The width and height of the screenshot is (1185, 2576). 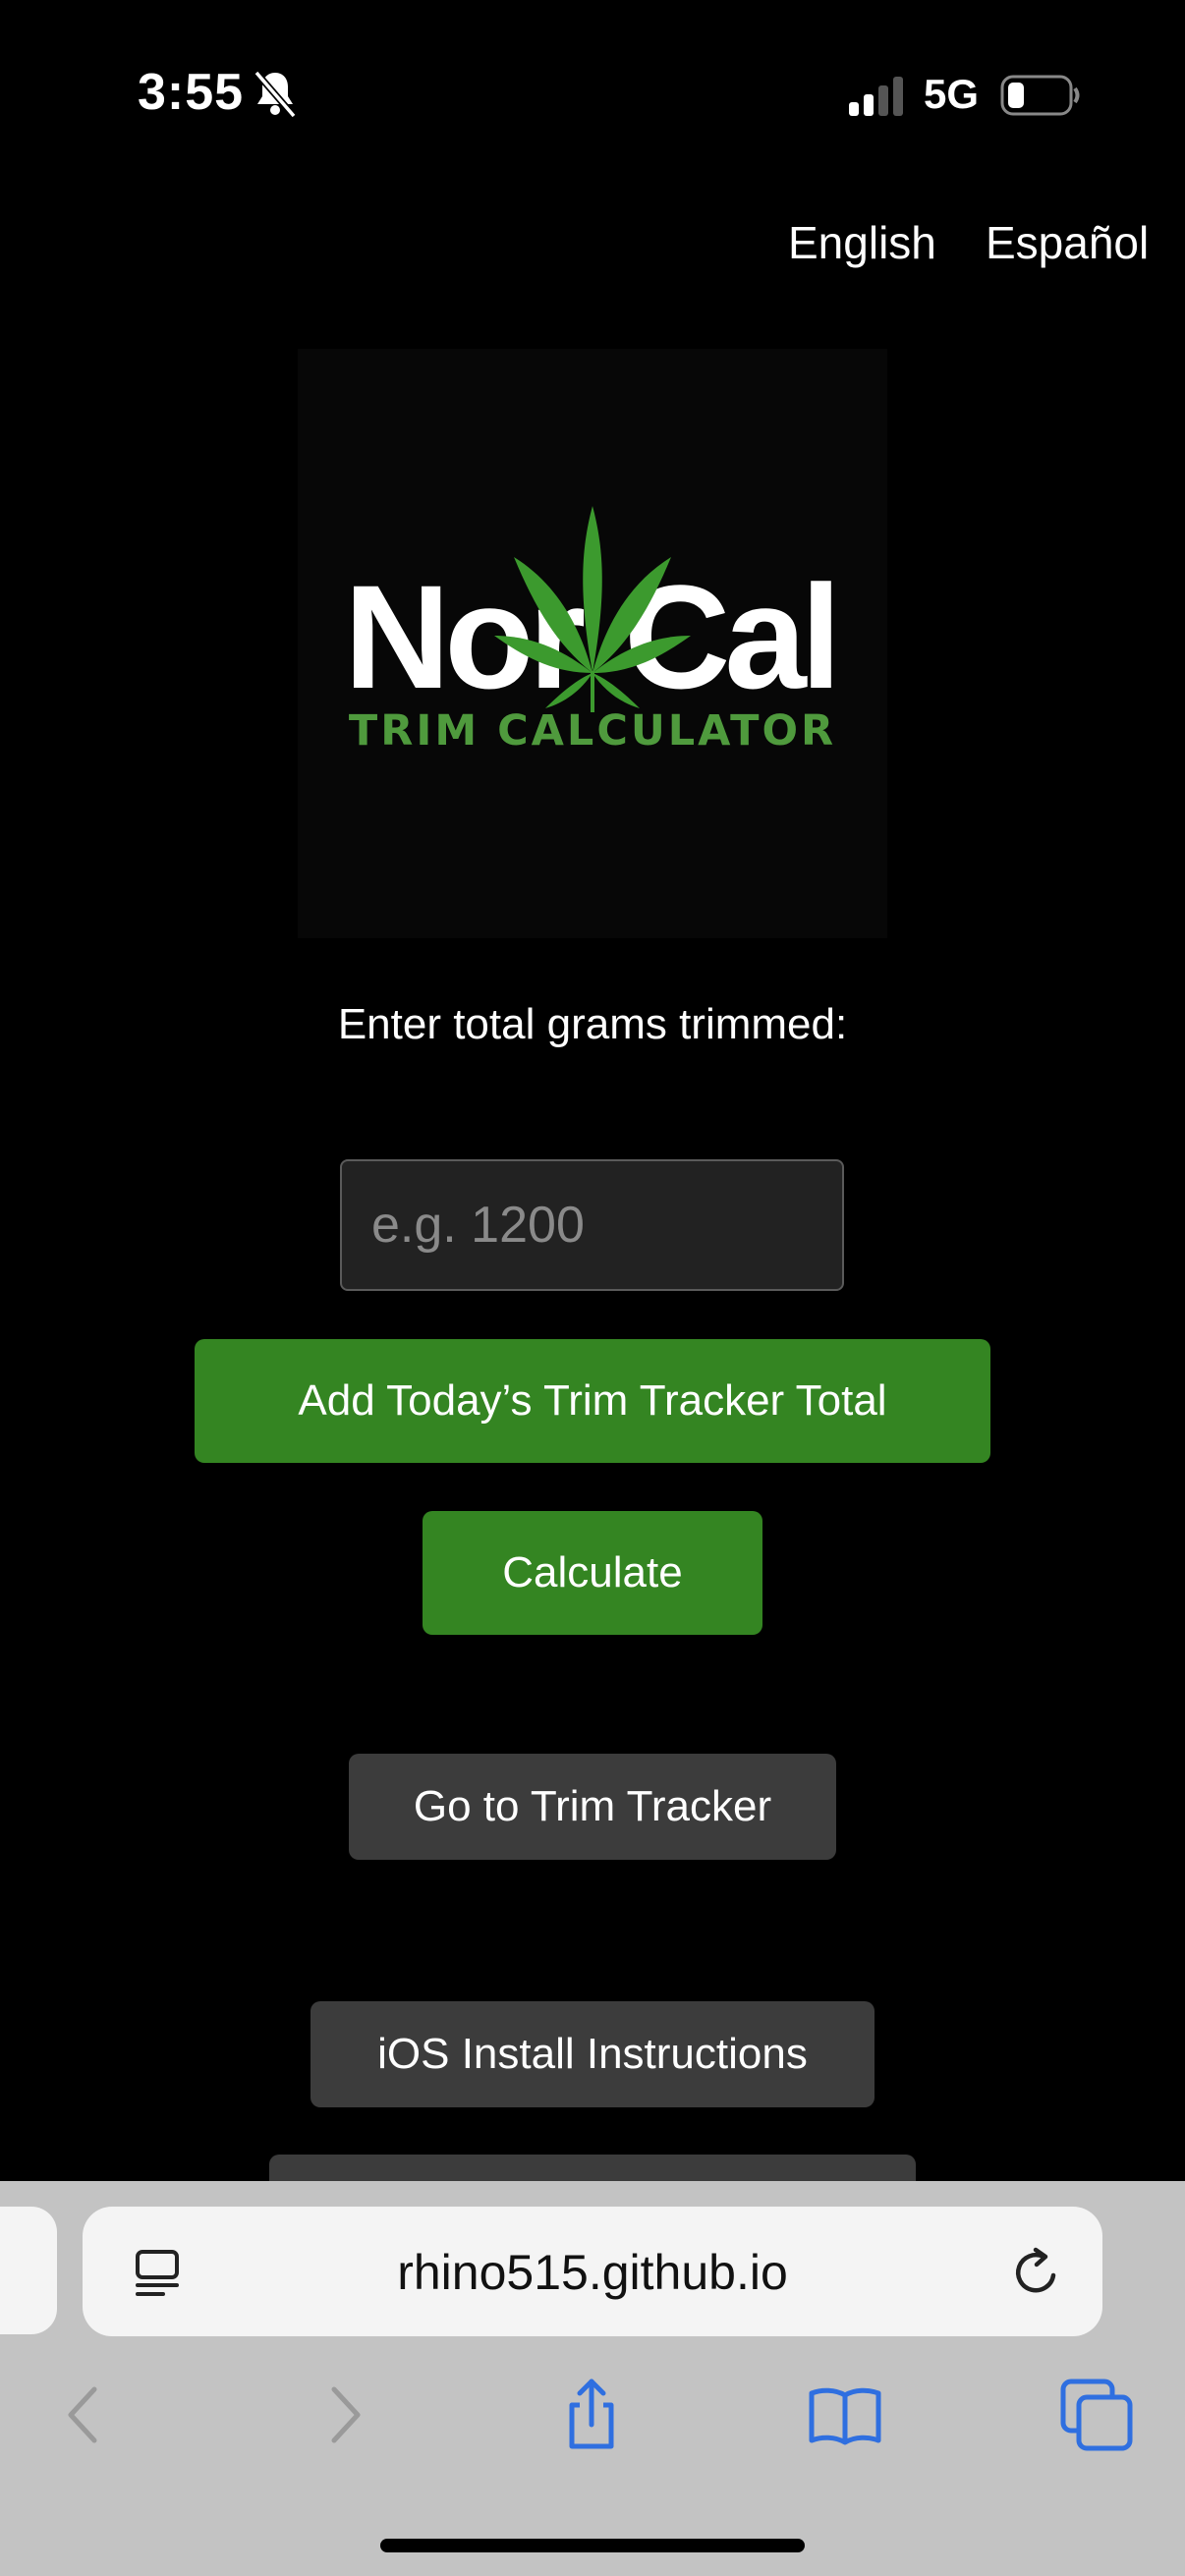 What do you see at coordinates (592, 1807) in the screenshot?
I see `go-to-trim-tracker-button: Go to Trim Tracker` at bounding box center [592, 1807].